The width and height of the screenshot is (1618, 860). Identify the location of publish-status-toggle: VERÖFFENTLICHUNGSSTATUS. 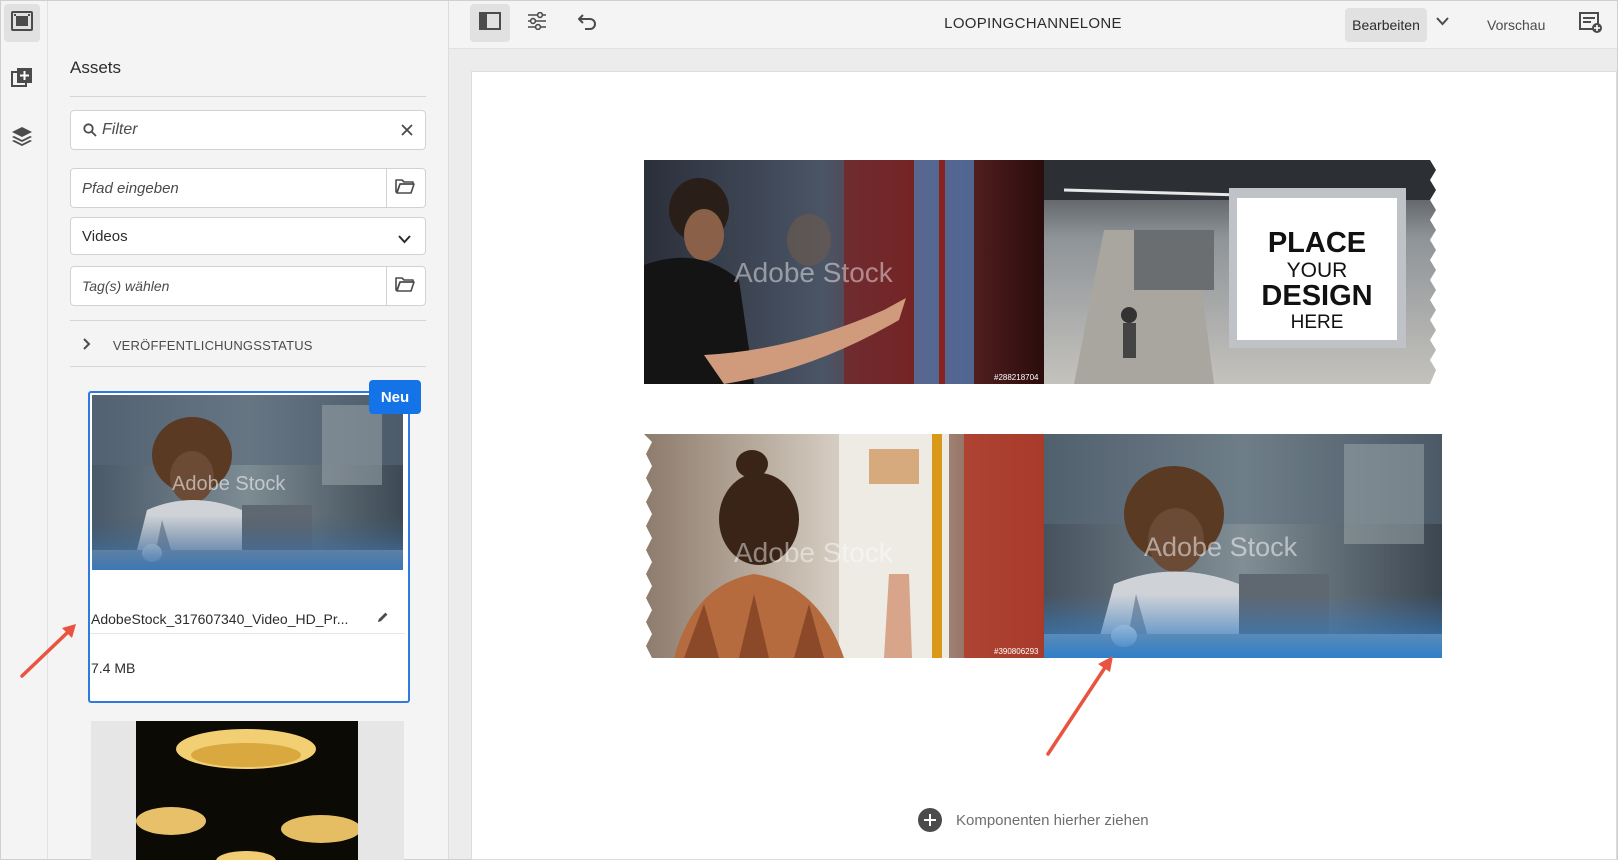
(191, 345).